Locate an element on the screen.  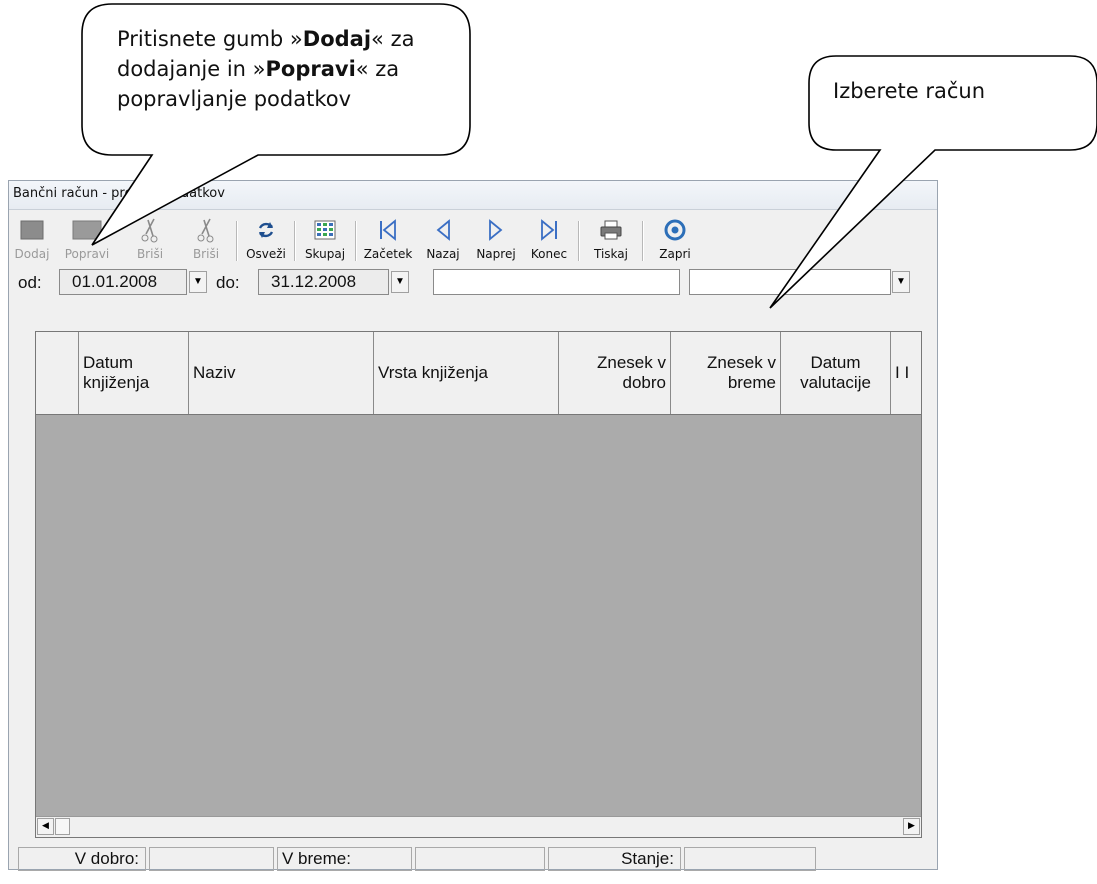
previous-icon is located at coordinates (443, 230).